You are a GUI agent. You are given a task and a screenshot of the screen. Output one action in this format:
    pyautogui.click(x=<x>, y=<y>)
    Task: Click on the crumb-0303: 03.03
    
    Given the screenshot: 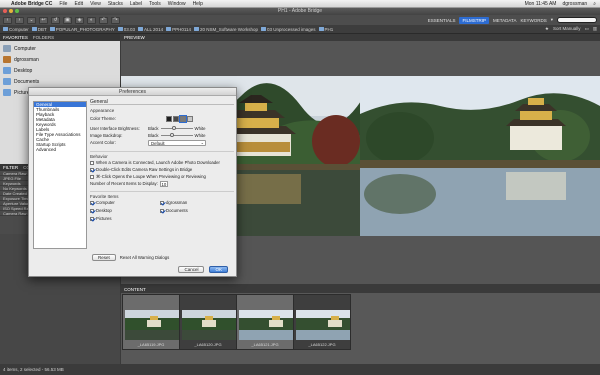 What is the action you would take?
    pyautogui.click(x=126, y=29)
    